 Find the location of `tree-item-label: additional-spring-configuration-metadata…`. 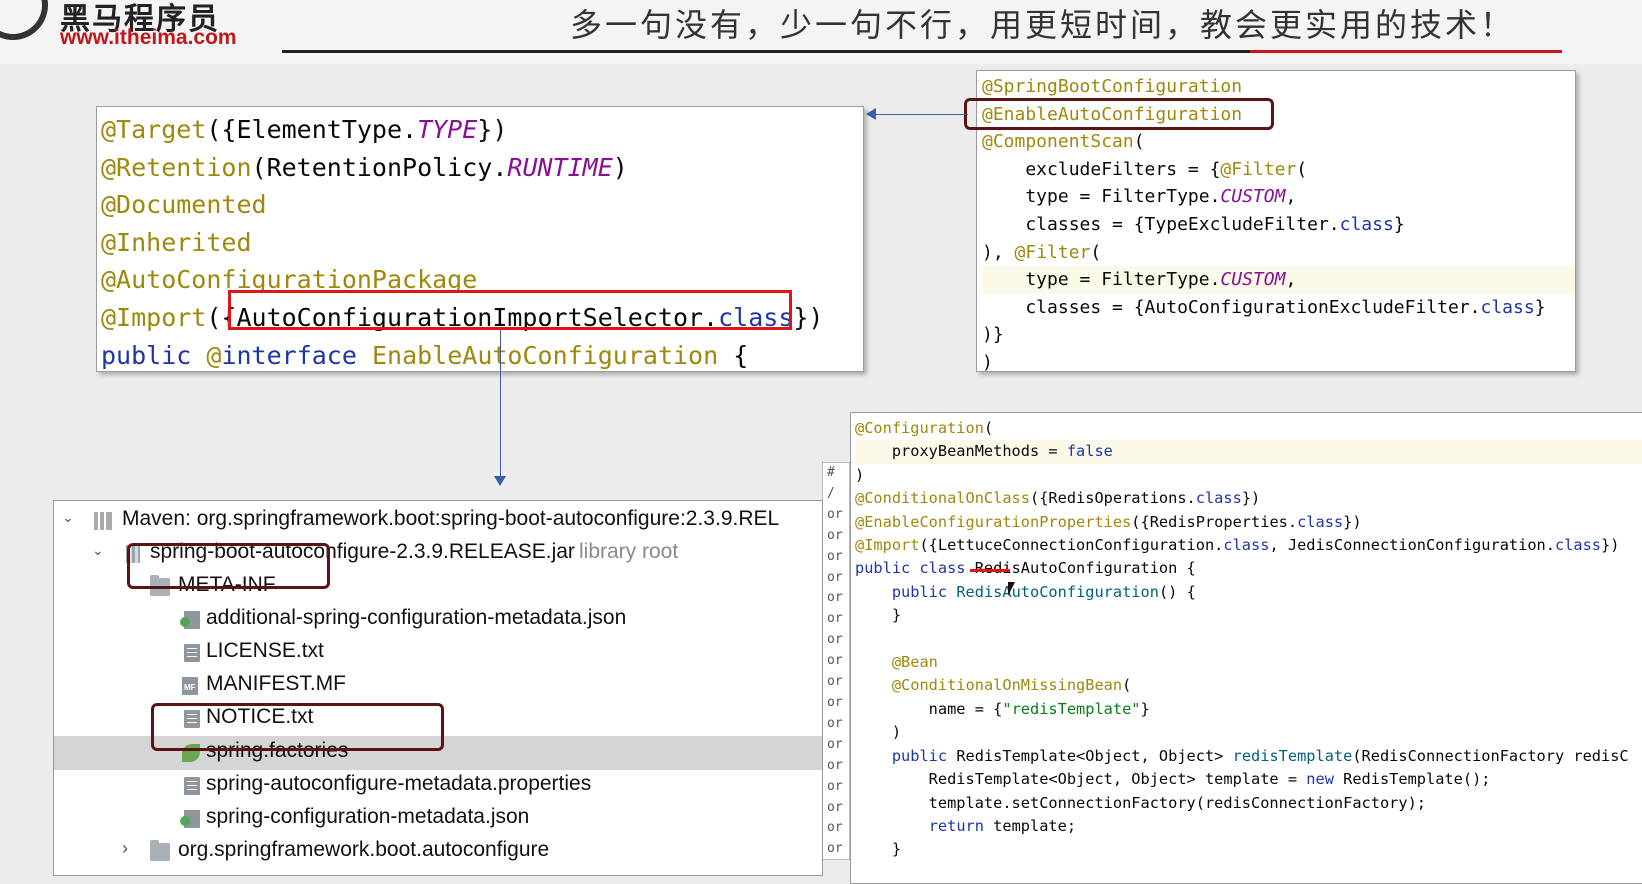

tree-item-label: additional-spring-configuration-metadata… is located at coordinates (416, 617).